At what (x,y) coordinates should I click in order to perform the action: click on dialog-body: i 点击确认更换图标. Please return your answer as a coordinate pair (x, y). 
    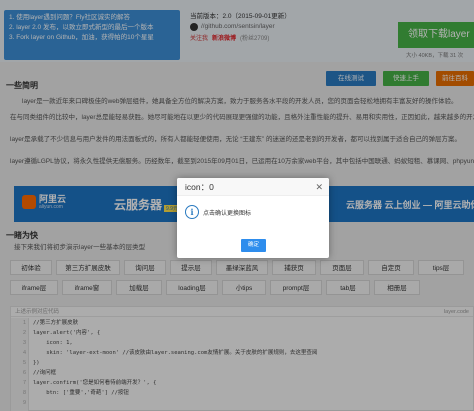
    Looking at the image, I should click on (218, 212).